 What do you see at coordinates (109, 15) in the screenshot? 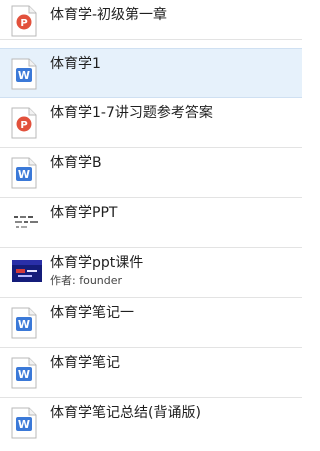
I see `file-title: 体育学-初级第一章` at bounding box center [109, 15].